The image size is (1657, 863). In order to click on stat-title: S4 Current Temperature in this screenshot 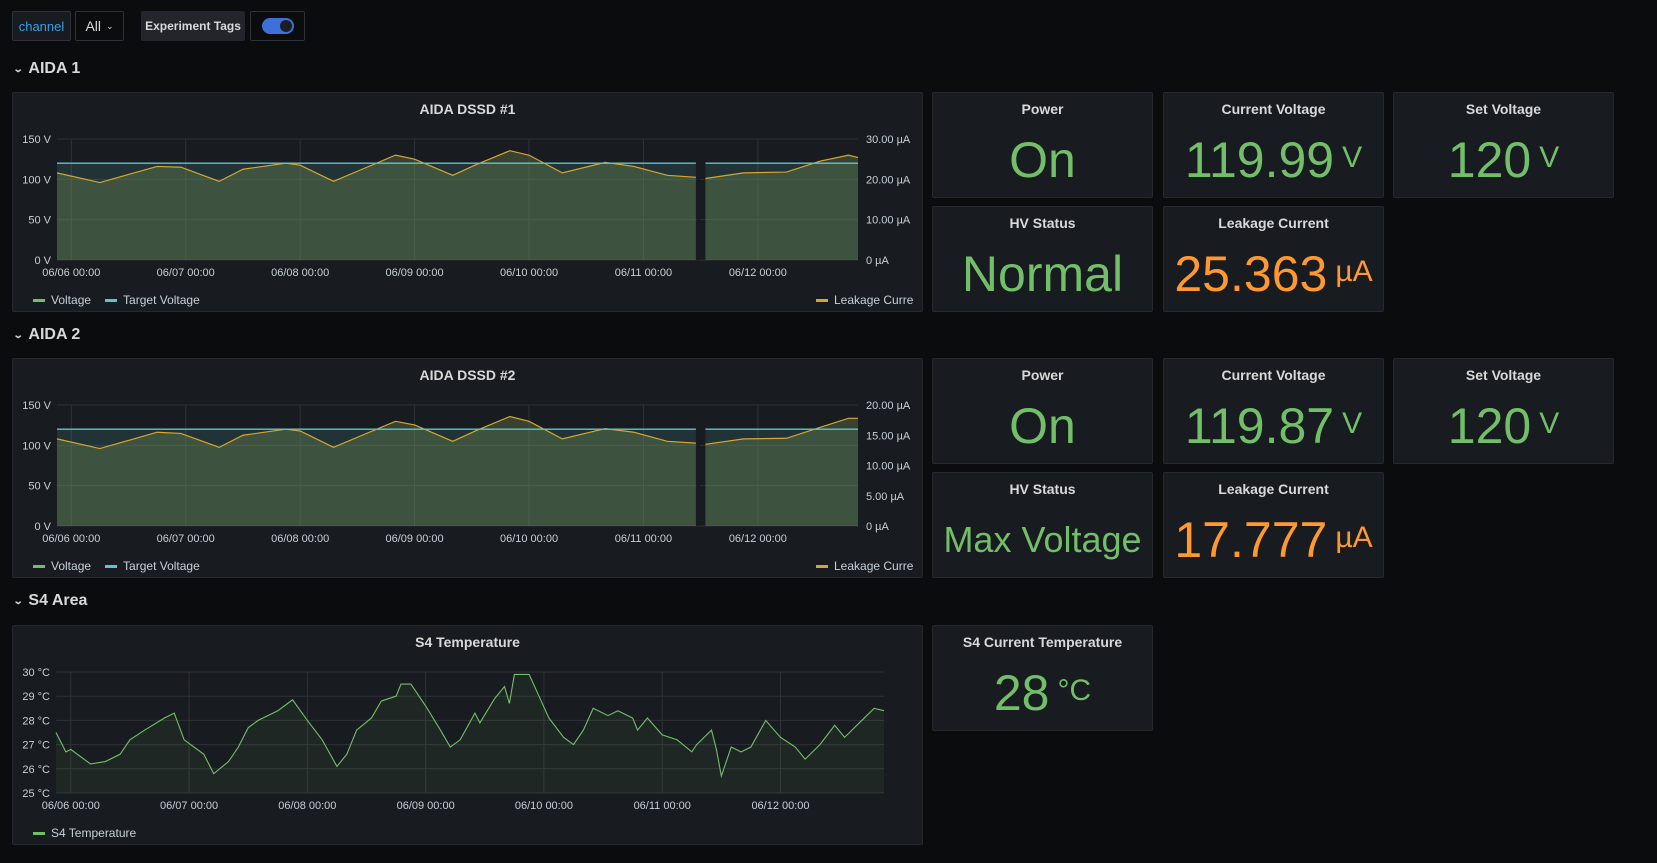, I will do `click(1042, 642)`.